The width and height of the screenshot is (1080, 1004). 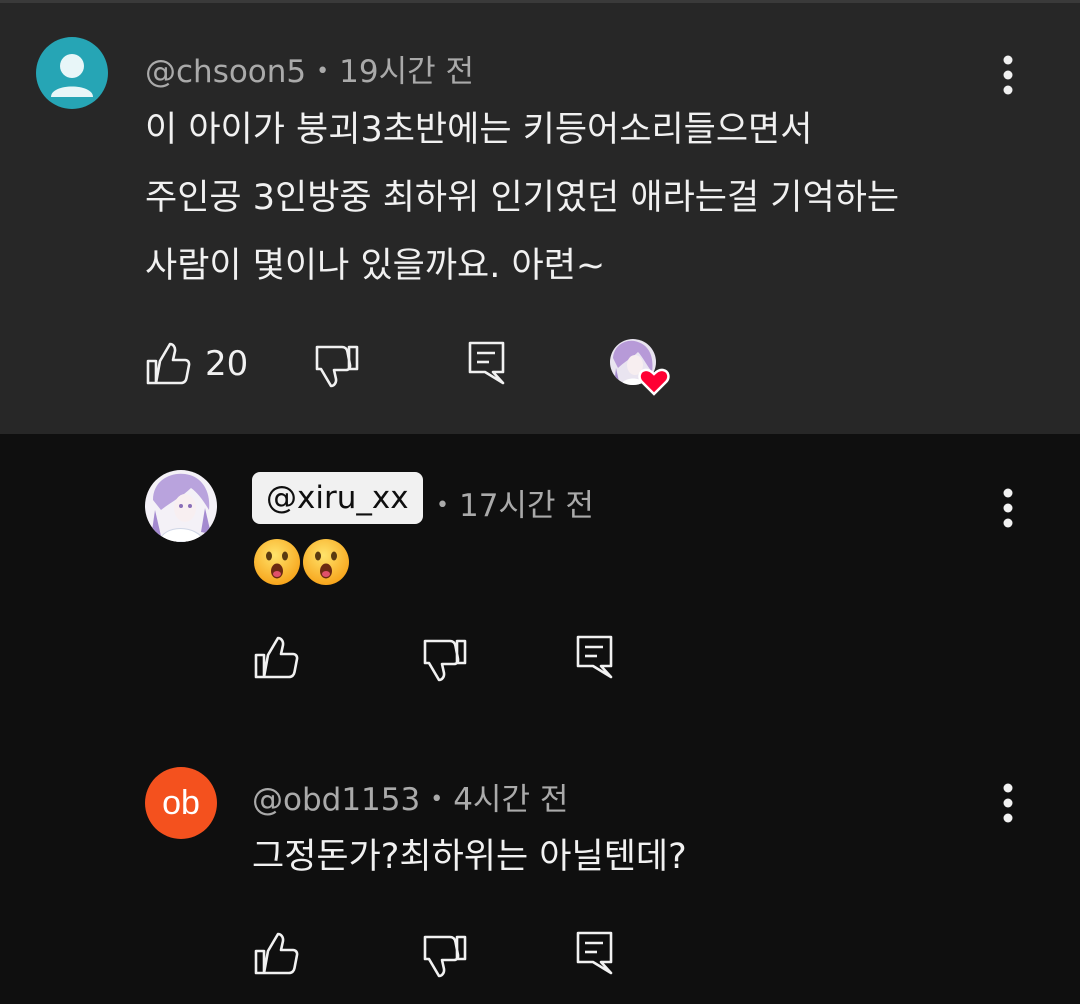 What do you see at coordinates (406, 72) in the screenshot?
I see `comment-time: 19시간 전` at bounding box center [406, 72].